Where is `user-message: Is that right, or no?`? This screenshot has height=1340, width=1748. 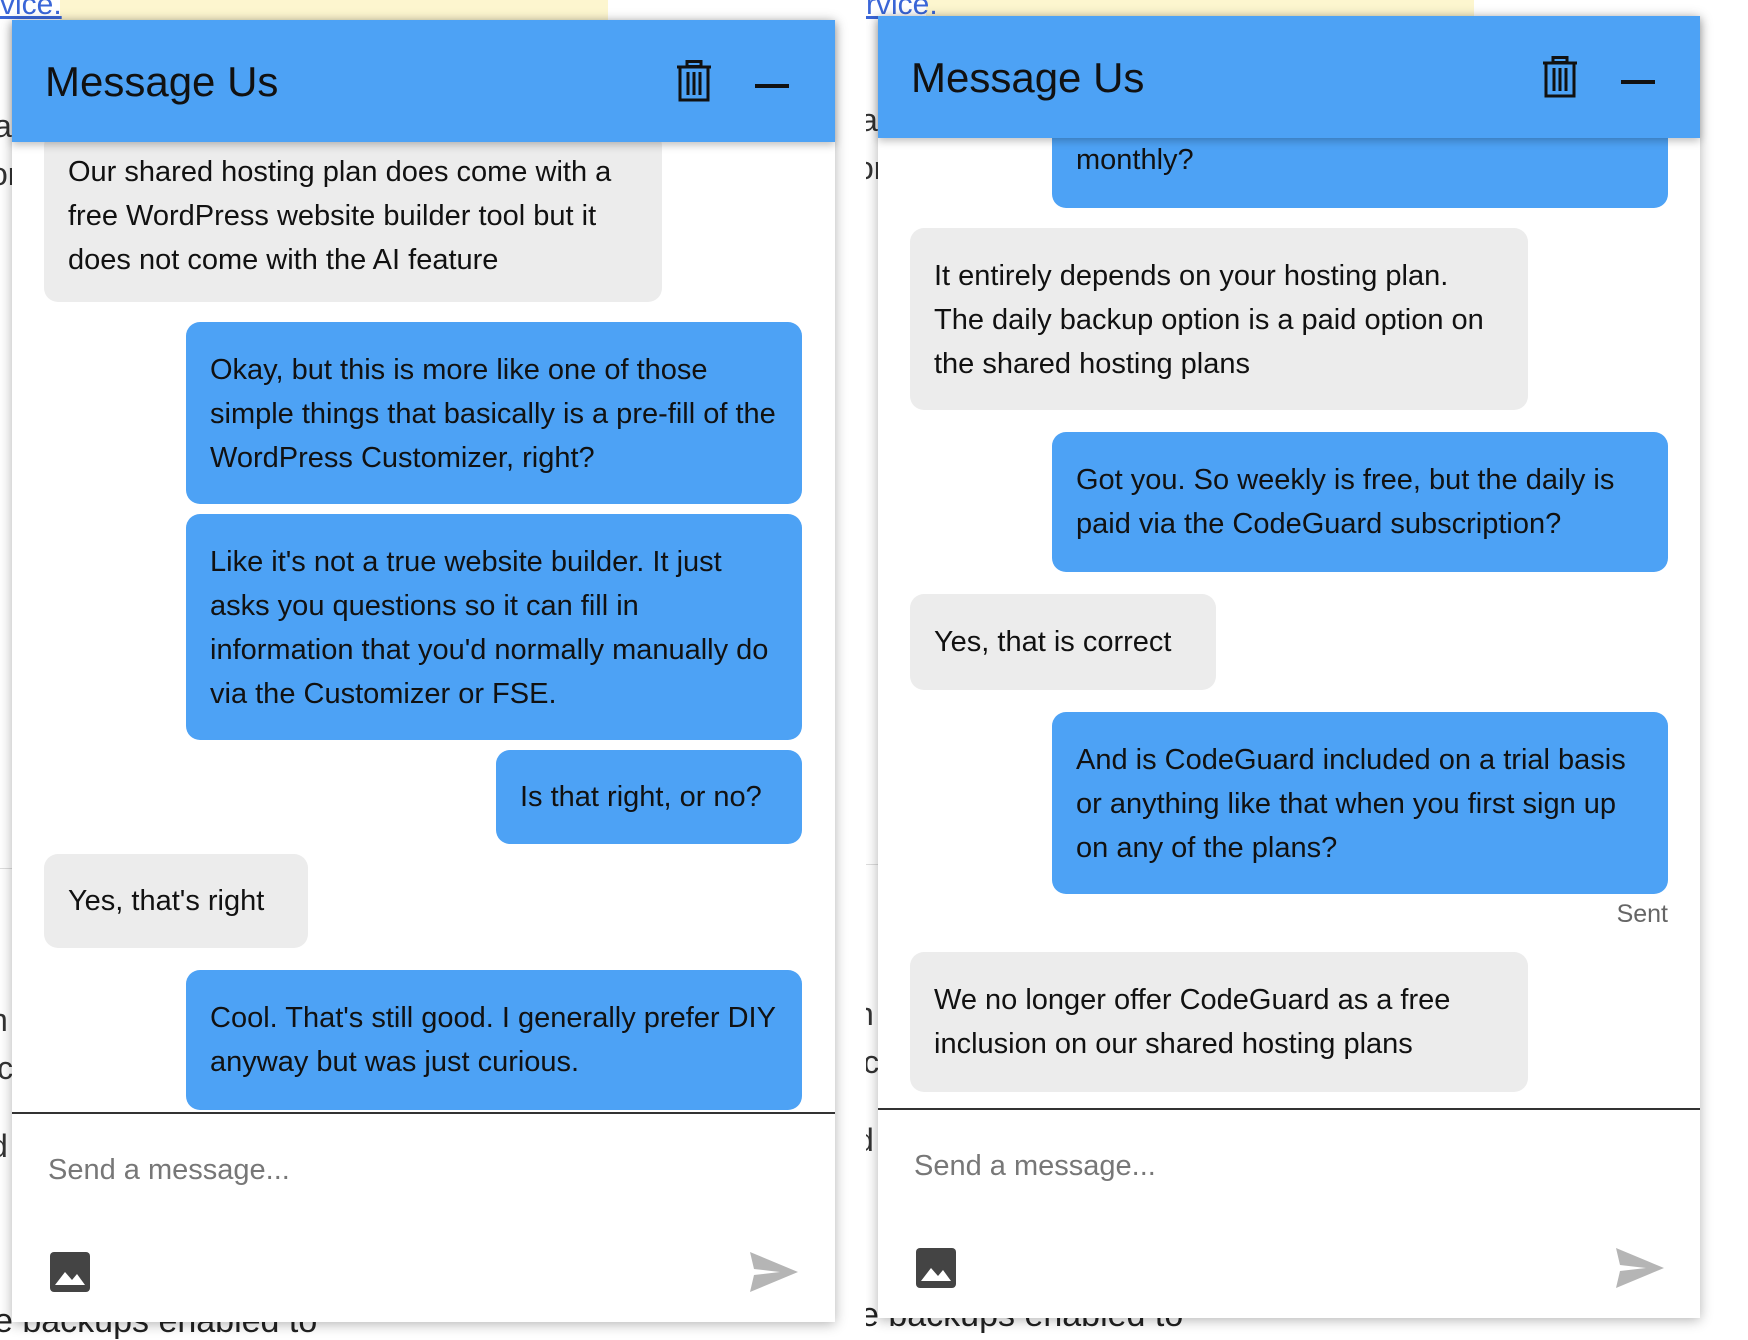
user-message: Is that right, or no? is located at coordinates (649, 797).